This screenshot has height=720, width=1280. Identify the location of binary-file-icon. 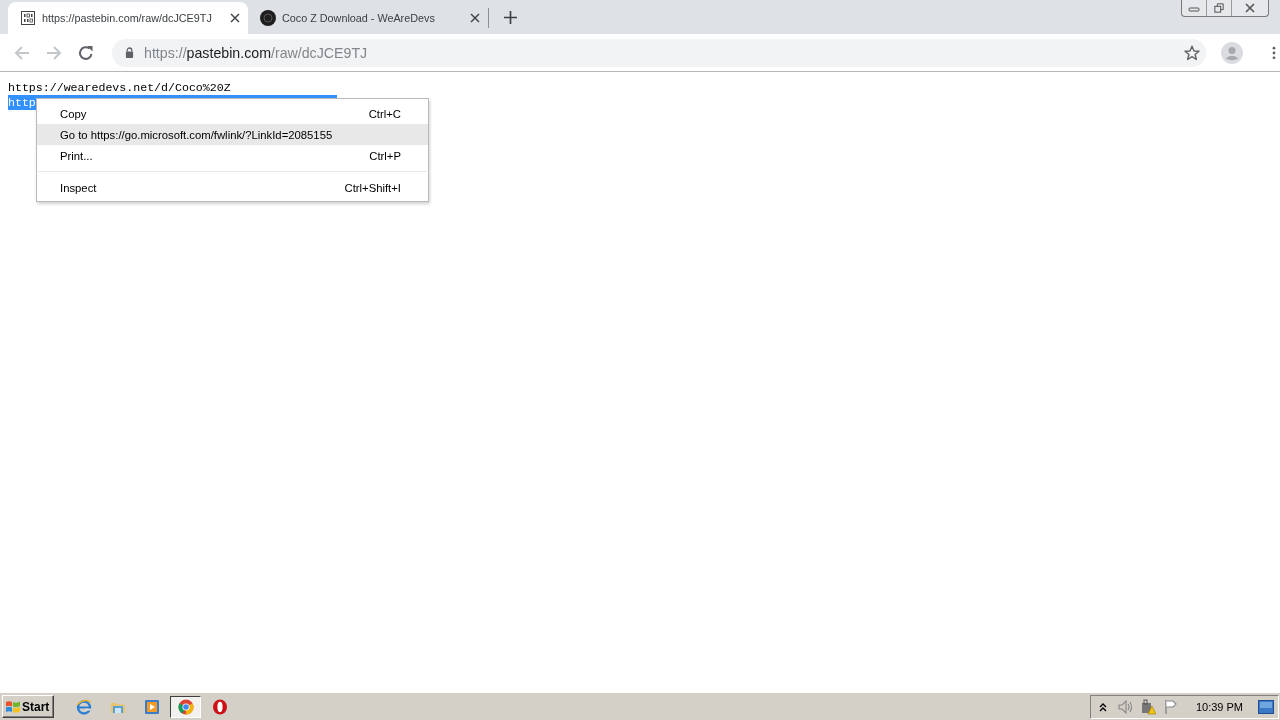
(28, 18).